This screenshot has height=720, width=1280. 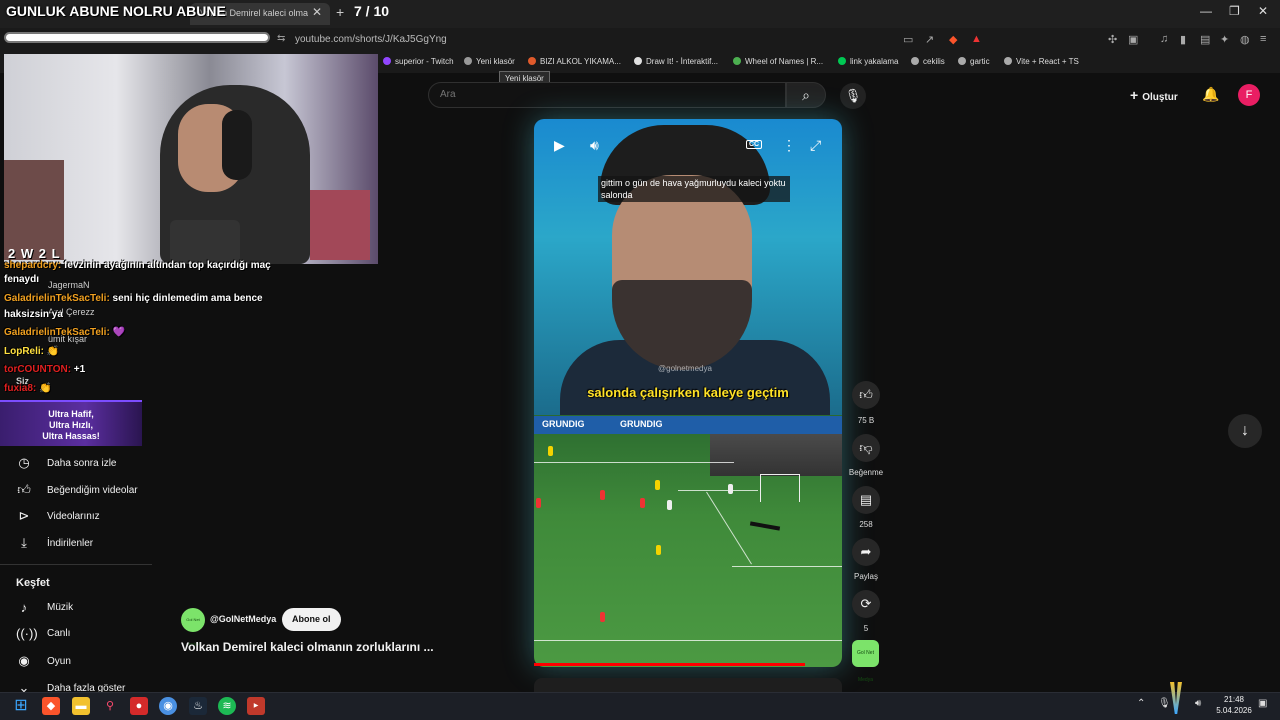 What do you see at coordinates (66, 463) in the screenshot?
I see `sidebar-item-watch-later: ◷ Daha sonra izle` at bounding box center [66, 463].